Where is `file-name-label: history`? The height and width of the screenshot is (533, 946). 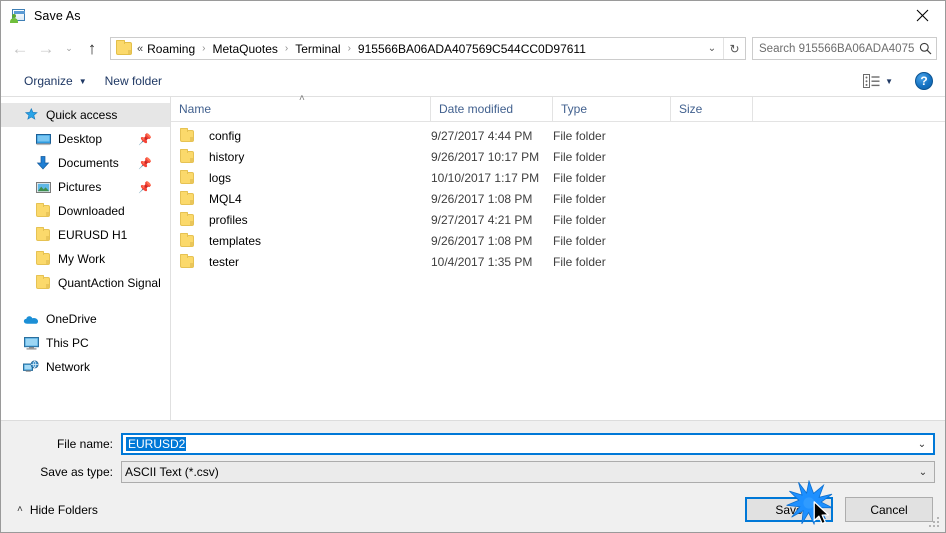
file-name-label: history is located at coordinates (227, 156).